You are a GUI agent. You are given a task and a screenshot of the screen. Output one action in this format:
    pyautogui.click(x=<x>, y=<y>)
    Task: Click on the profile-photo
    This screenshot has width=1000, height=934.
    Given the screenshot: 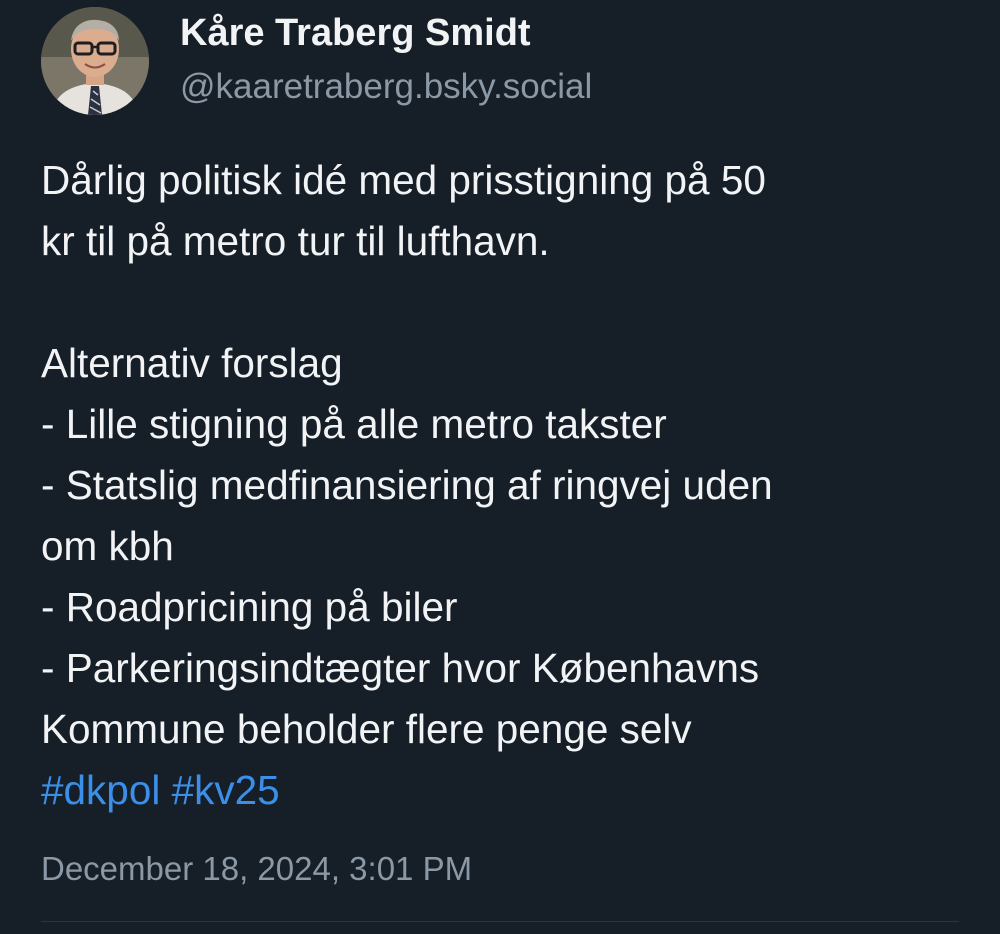 What is the action you would take?
    pyautogui.click(x=95, y=61)
    